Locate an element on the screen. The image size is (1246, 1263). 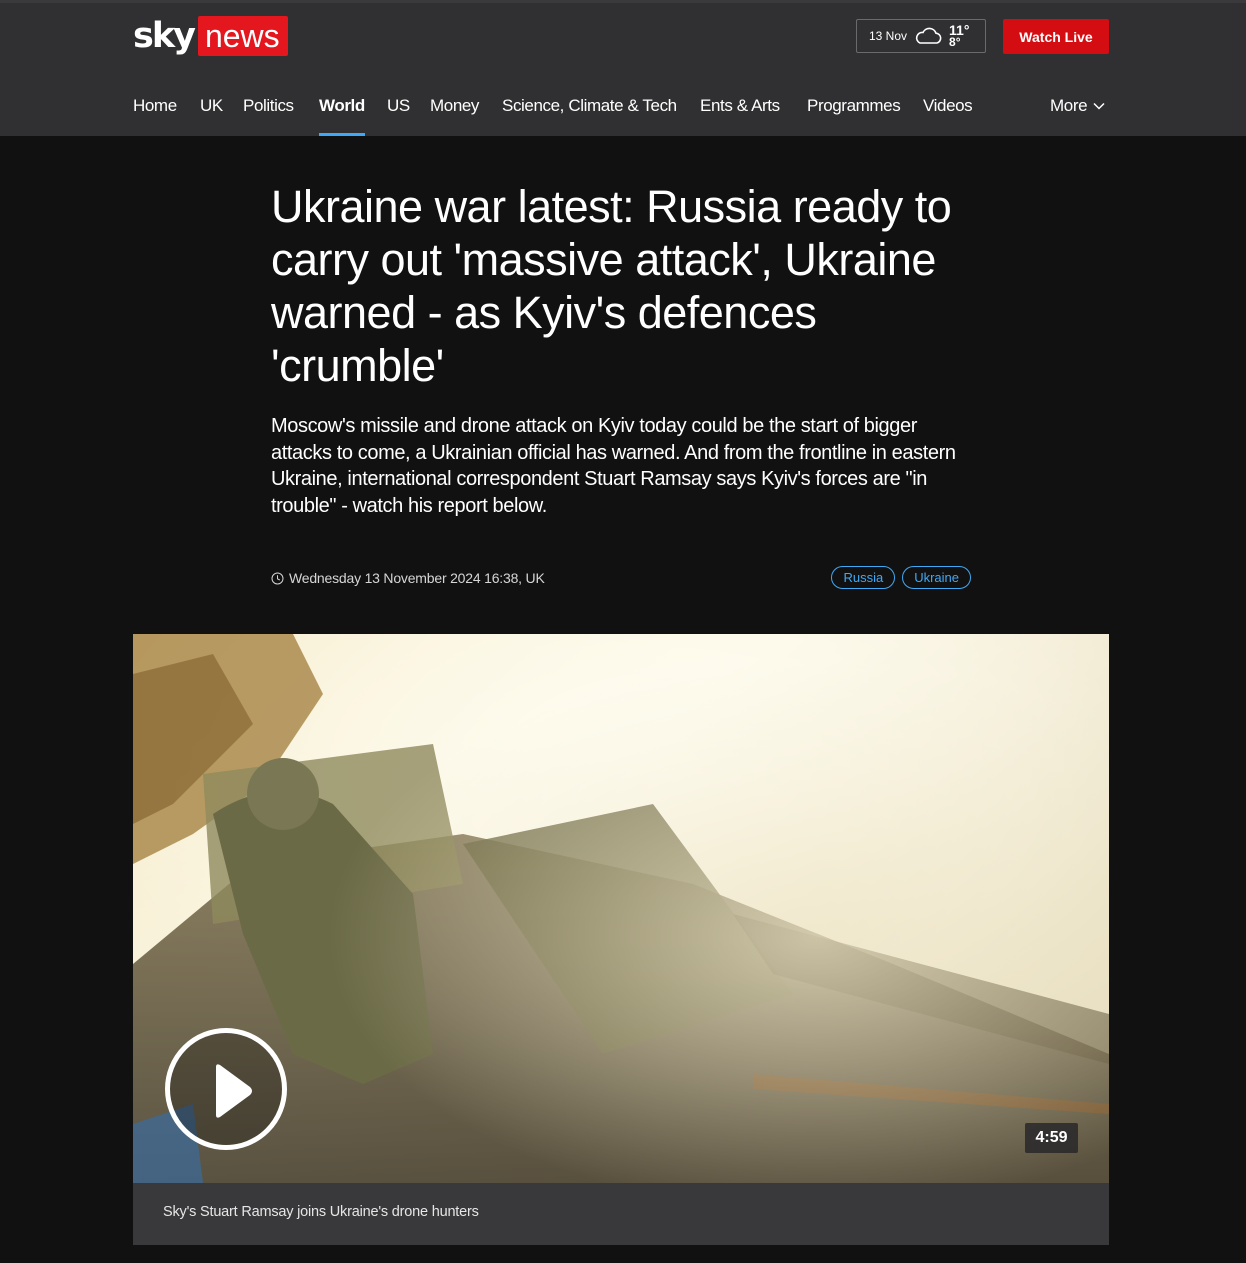
watch-live-button: Watch Live is located at coordinates (1056, 36).